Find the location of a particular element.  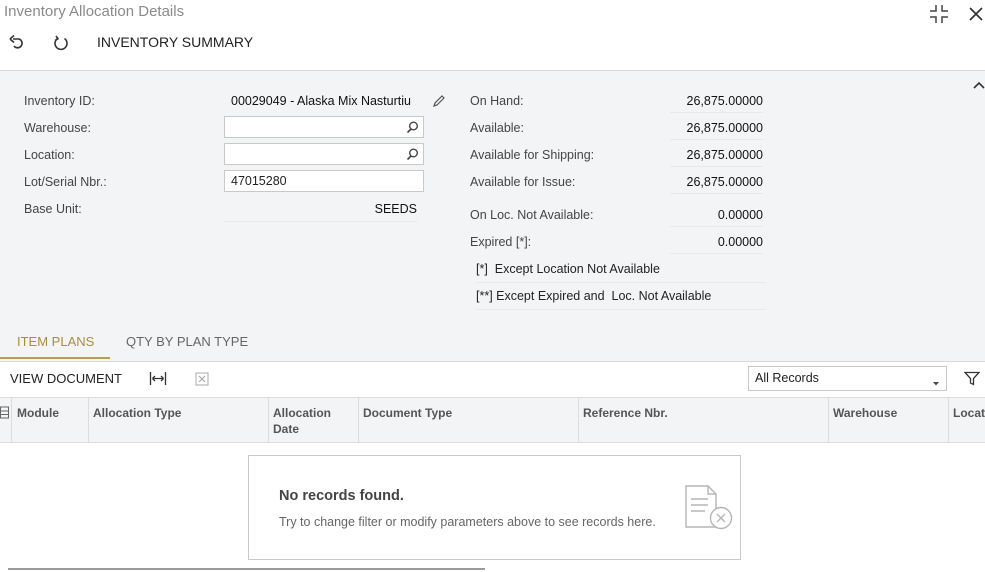

warehouse-label: Warehouse: is located at coordinates (57, 128).